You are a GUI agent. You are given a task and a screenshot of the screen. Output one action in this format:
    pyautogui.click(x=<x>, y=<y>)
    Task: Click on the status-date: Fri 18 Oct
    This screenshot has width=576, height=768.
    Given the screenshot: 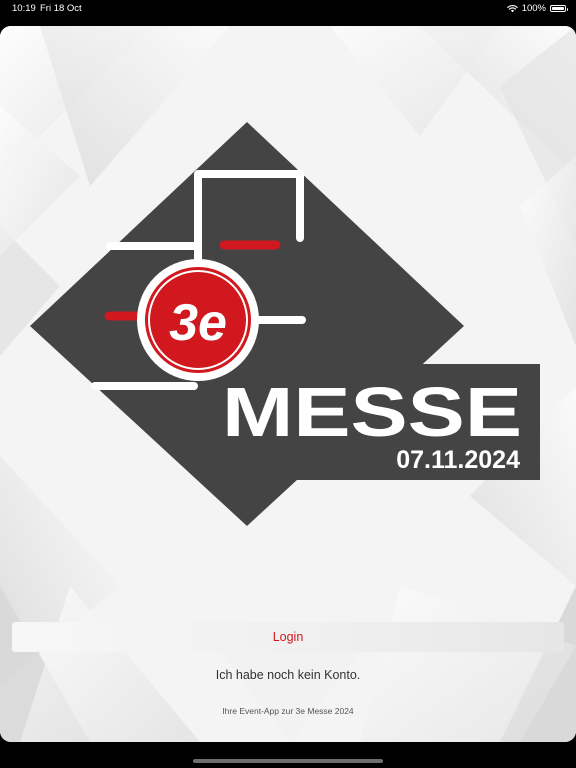 What is the action you would take?
    pyautogui.click(x=61, y=8)
    